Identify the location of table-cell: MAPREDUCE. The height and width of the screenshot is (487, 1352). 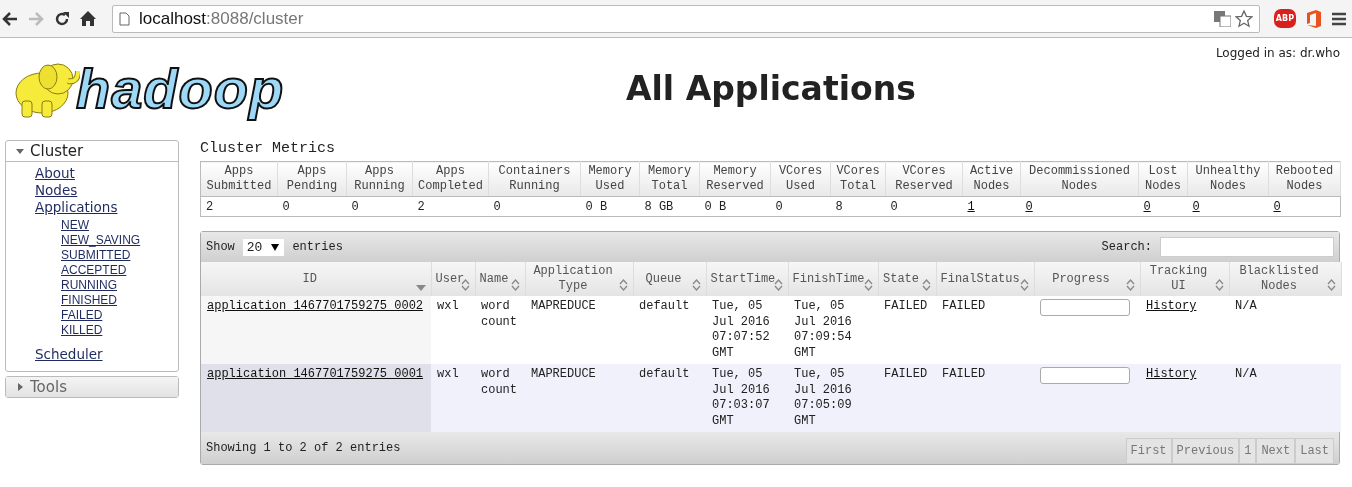
(579, 330).